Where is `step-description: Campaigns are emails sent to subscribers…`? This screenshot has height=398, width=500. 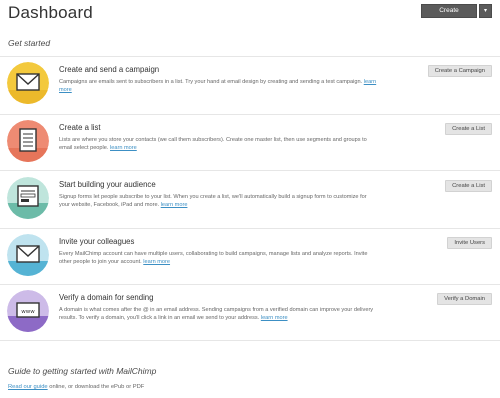
step-description: Campaigns are emails sent to subscribers… is located at coordinates (218, 86).